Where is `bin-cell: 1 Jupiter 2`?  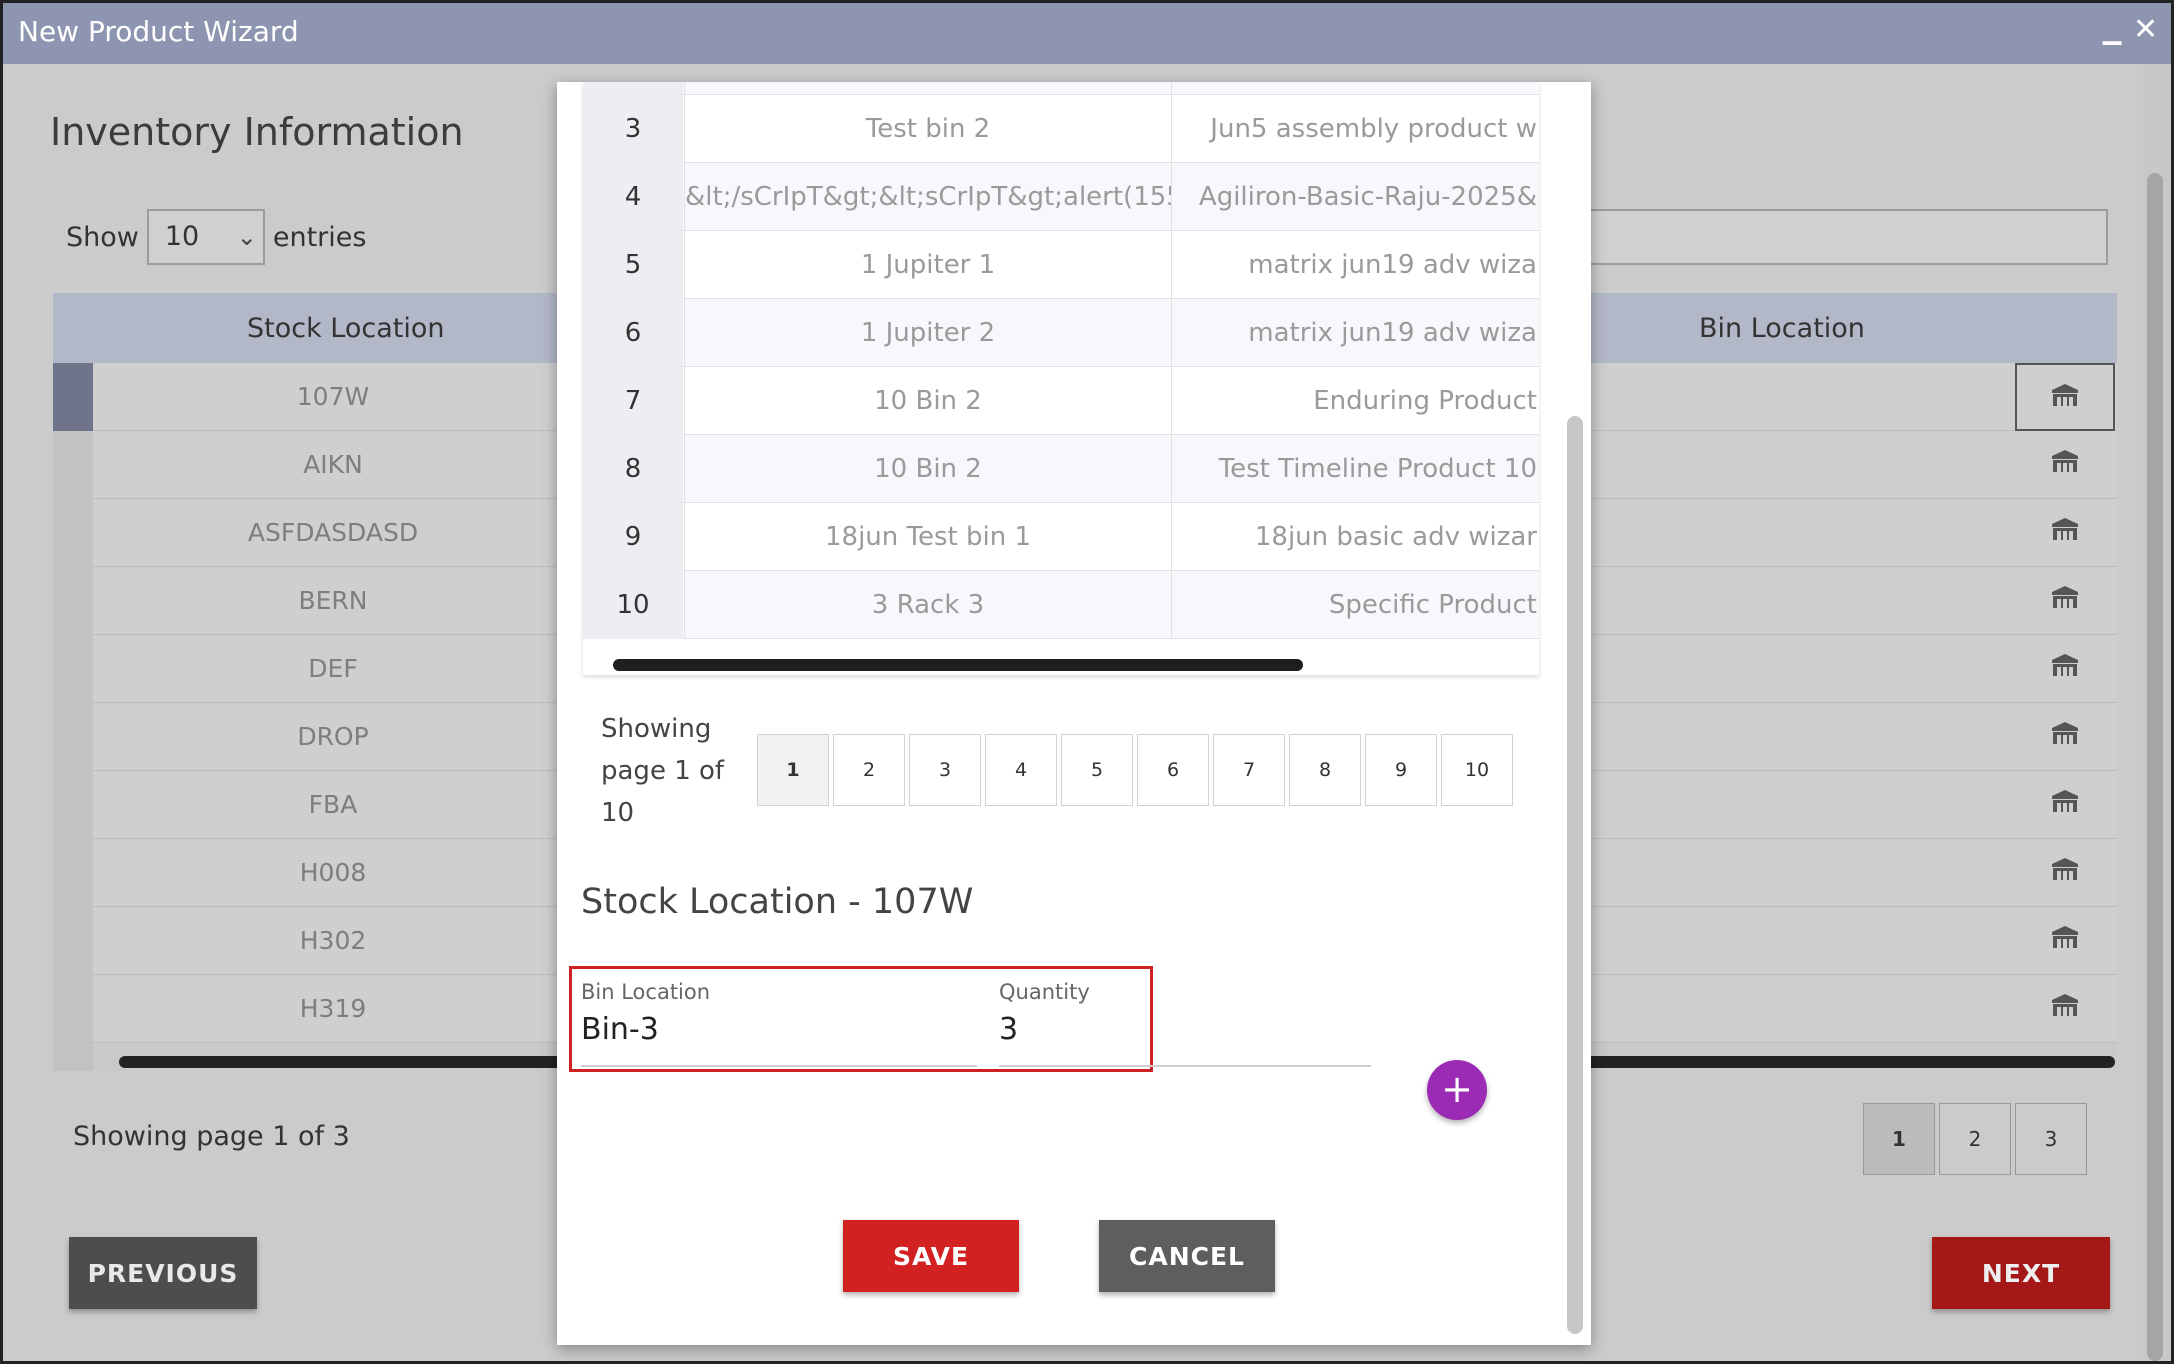
bin-cell: 1 Jupiter 2 is located at coordinates (928, 333).